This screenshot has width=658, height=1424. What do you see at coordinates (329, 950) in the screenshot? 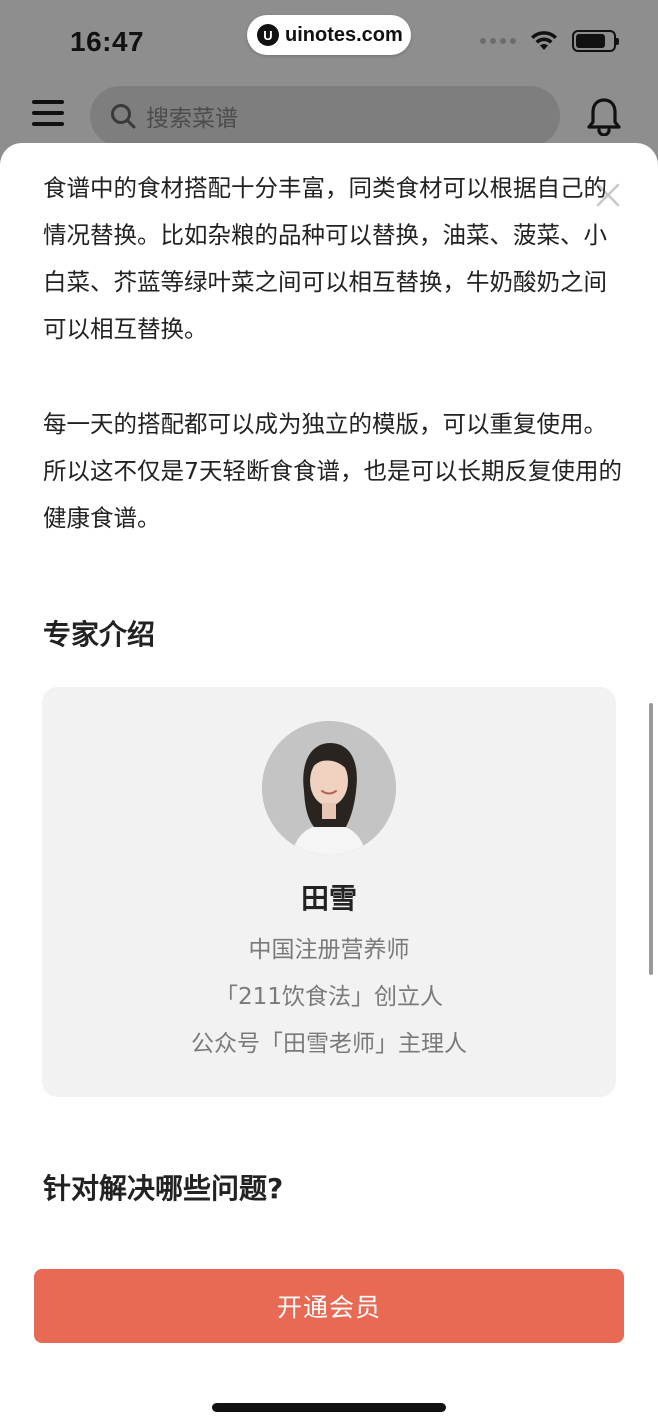
I see `expert-title-line: 中国注册营养师` at bounding box center [329, 950].